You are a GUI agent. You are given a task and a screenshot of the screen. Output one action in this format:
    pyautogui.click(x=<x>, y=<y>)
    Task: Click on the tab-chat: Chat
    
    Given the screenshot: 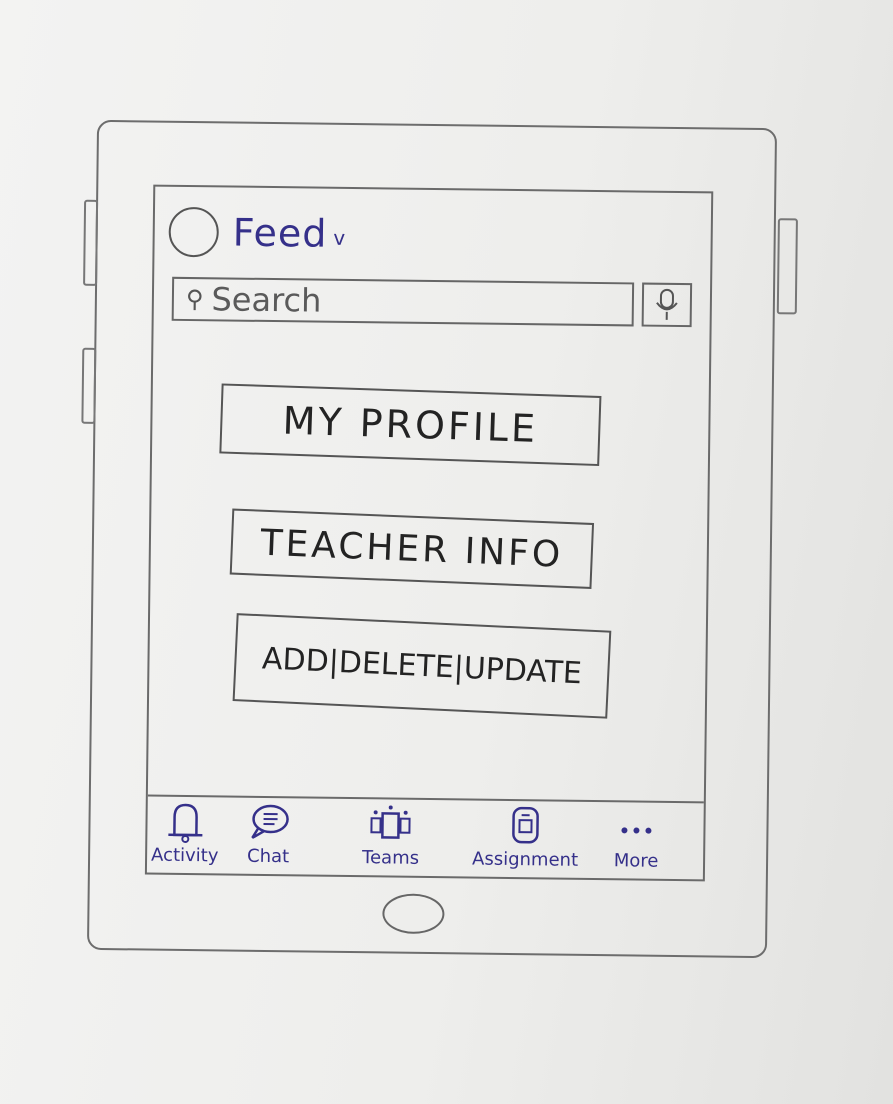 What is the action you would take?
    pyautogui.click(x=268, y=835)
    